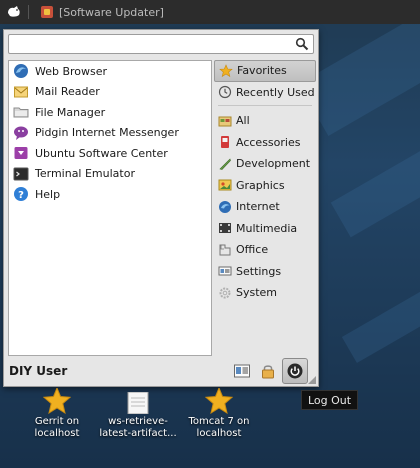 The height and width of the screenshot is (468, 420). I want to click on category-accessories: Accessories, so click(265, 143).